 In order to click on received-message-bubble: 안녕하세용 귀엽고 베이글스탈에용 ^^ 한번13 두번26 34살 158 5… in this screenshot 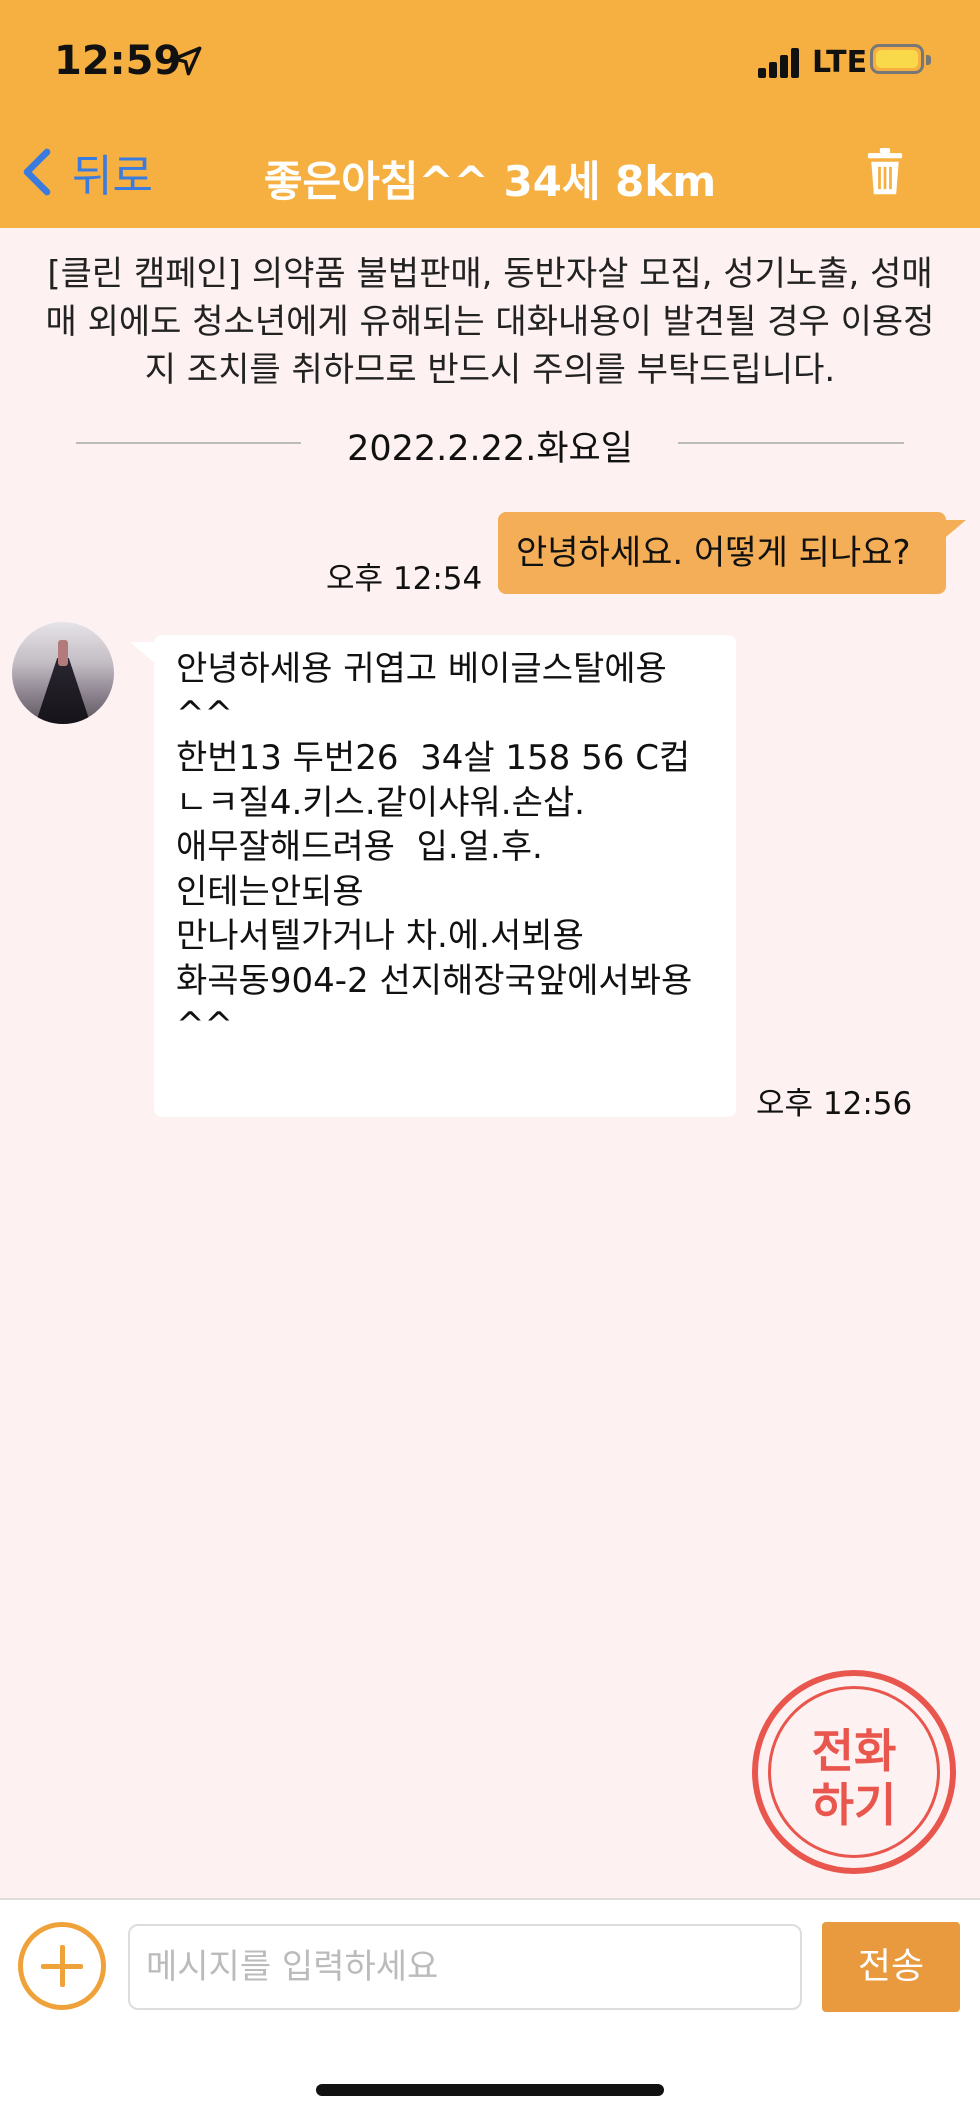, I will do `click(445, 876)`.